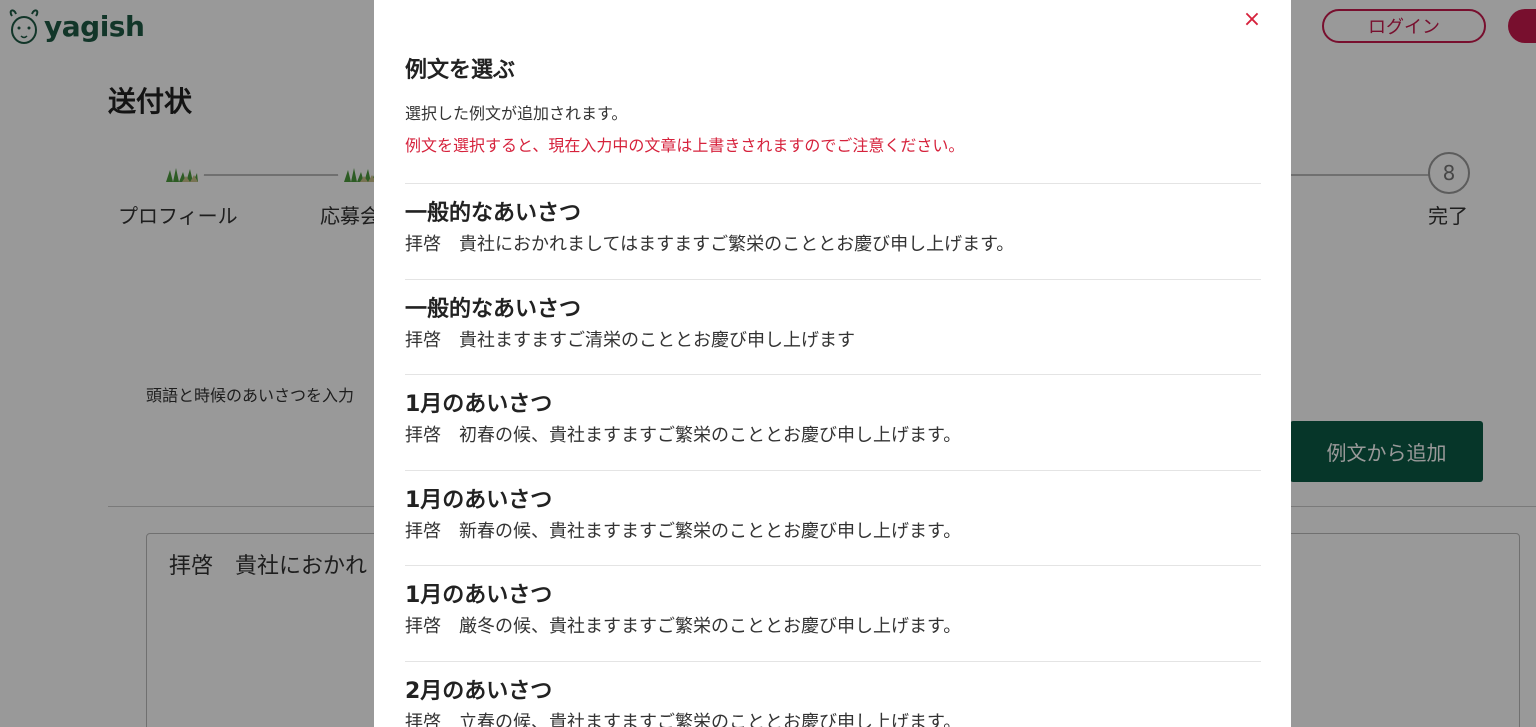  I want to click on sample-text: 拝啓 立春の候、貴社ますますご繁栄のこととお慶び申し上げます。, so click(683, 719).